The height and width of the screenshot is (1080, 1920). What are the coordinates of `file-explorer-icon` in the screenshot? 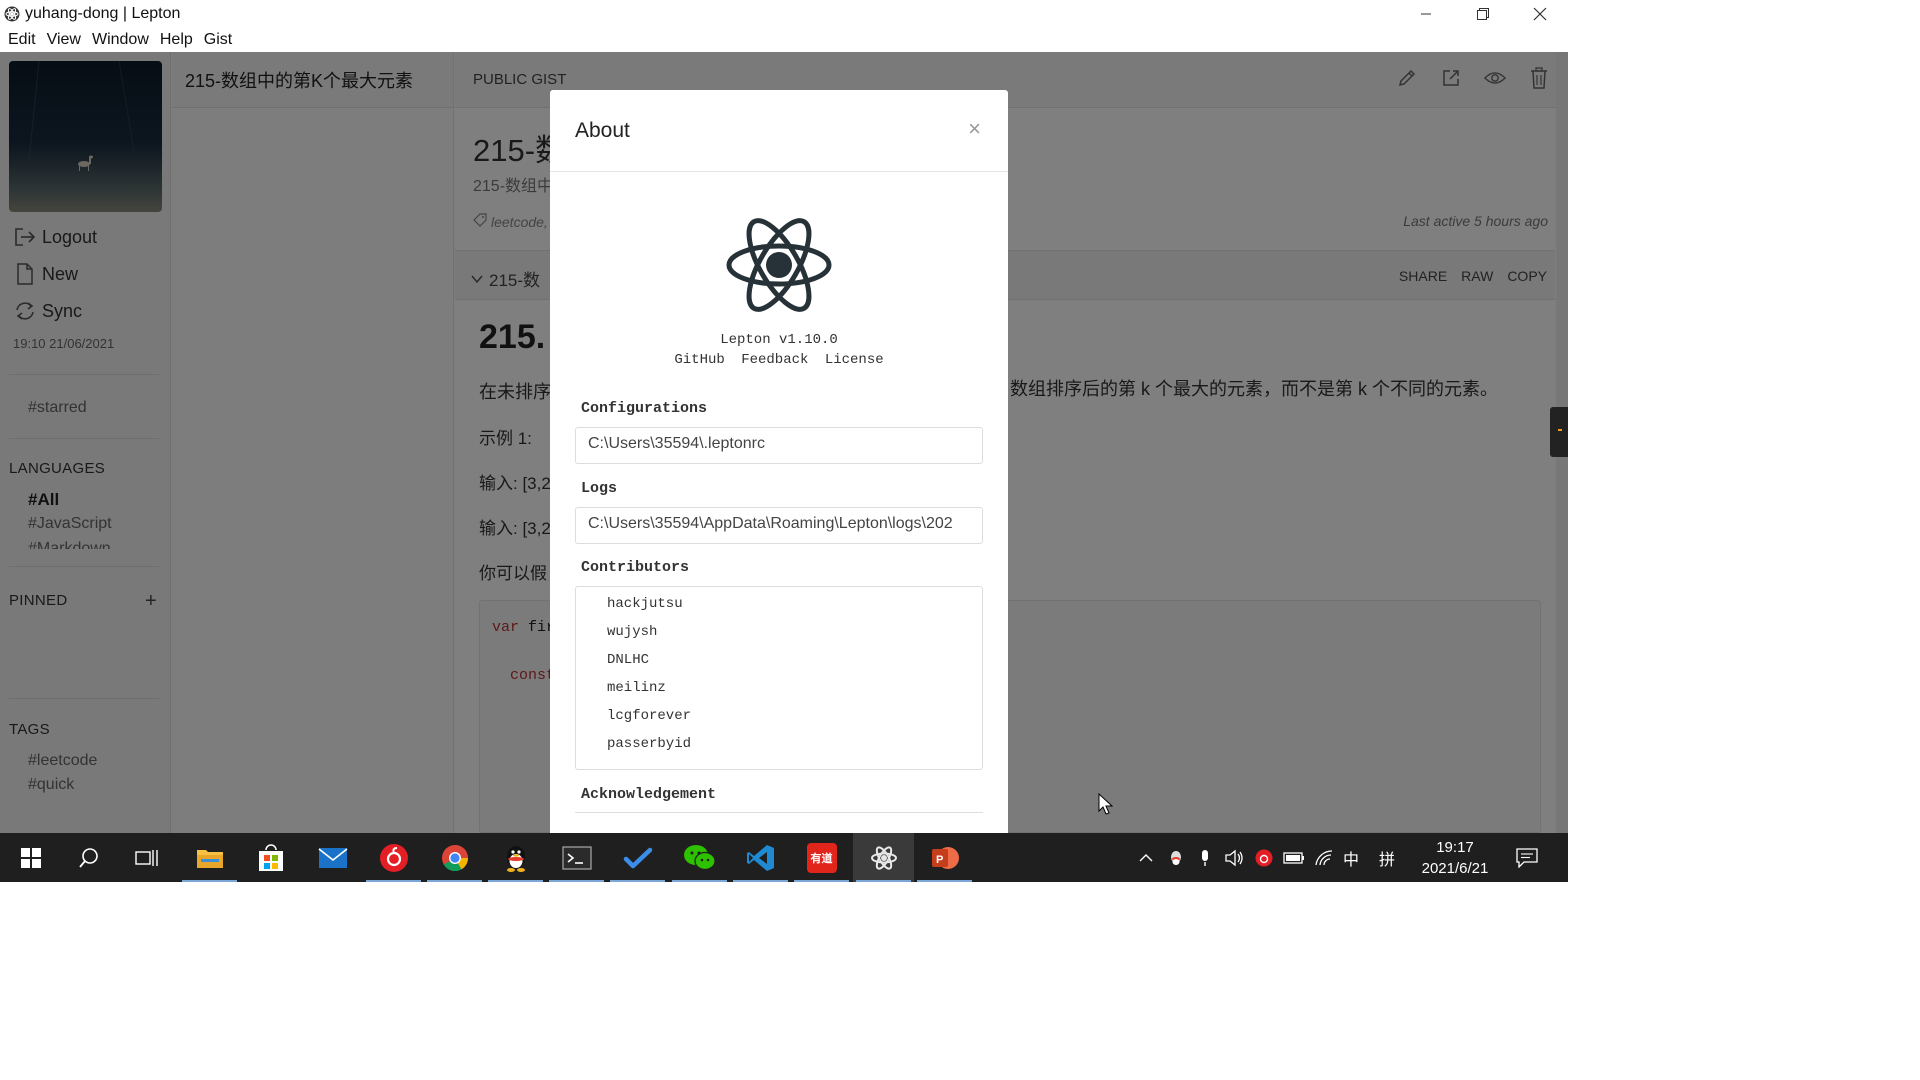 It's located at (209, 857).